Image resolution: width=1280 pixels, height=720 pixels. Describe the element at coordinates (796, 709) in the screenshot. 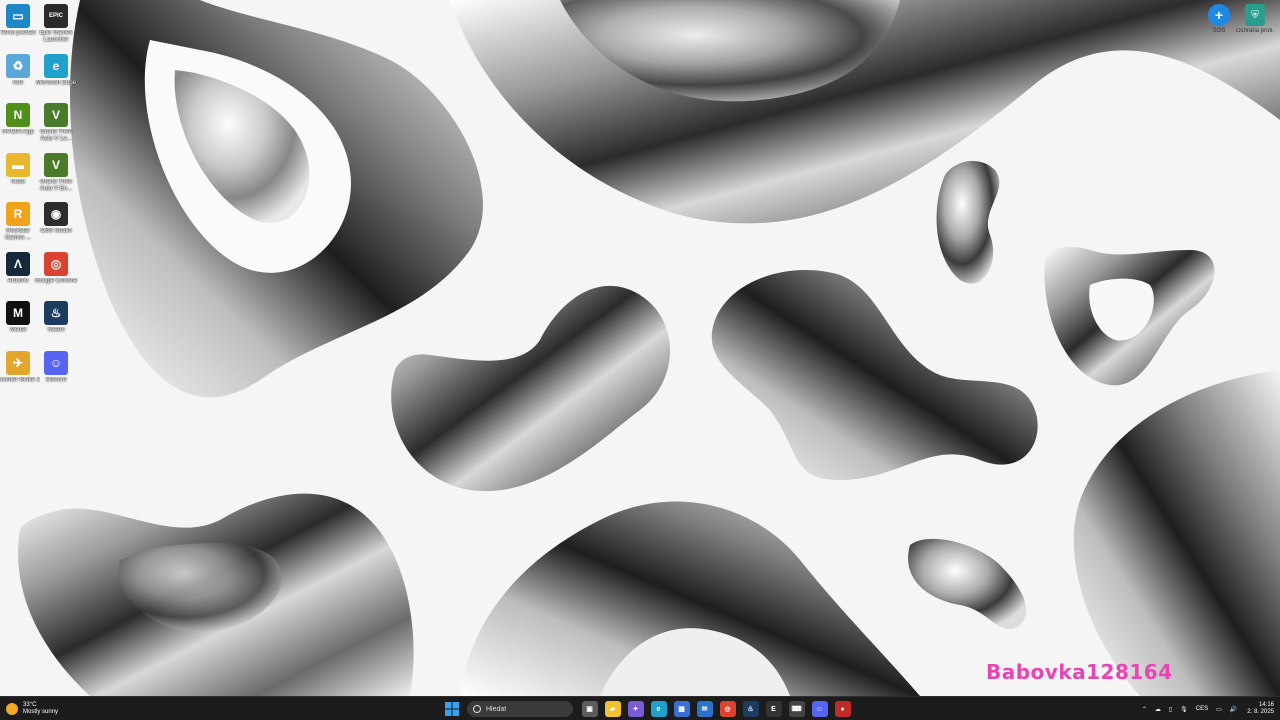

I see `gamepad-icon: ⌨` at that location.